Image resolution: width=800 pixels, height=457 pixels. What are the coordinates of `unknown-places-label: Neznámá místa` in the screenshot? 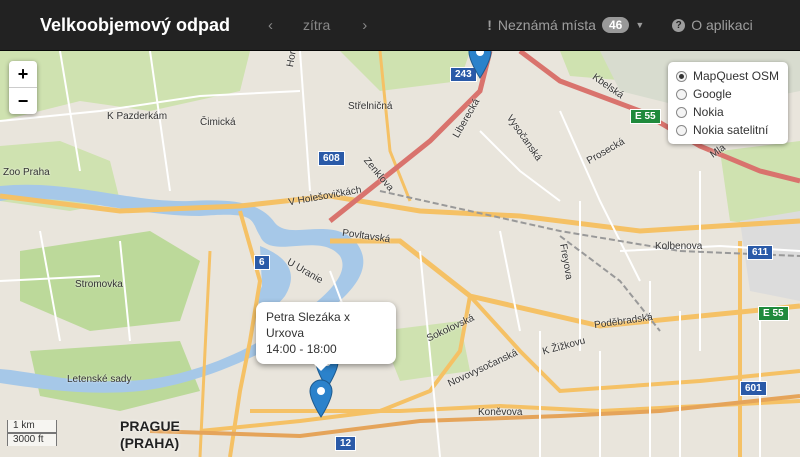 It's located at (546, 25).